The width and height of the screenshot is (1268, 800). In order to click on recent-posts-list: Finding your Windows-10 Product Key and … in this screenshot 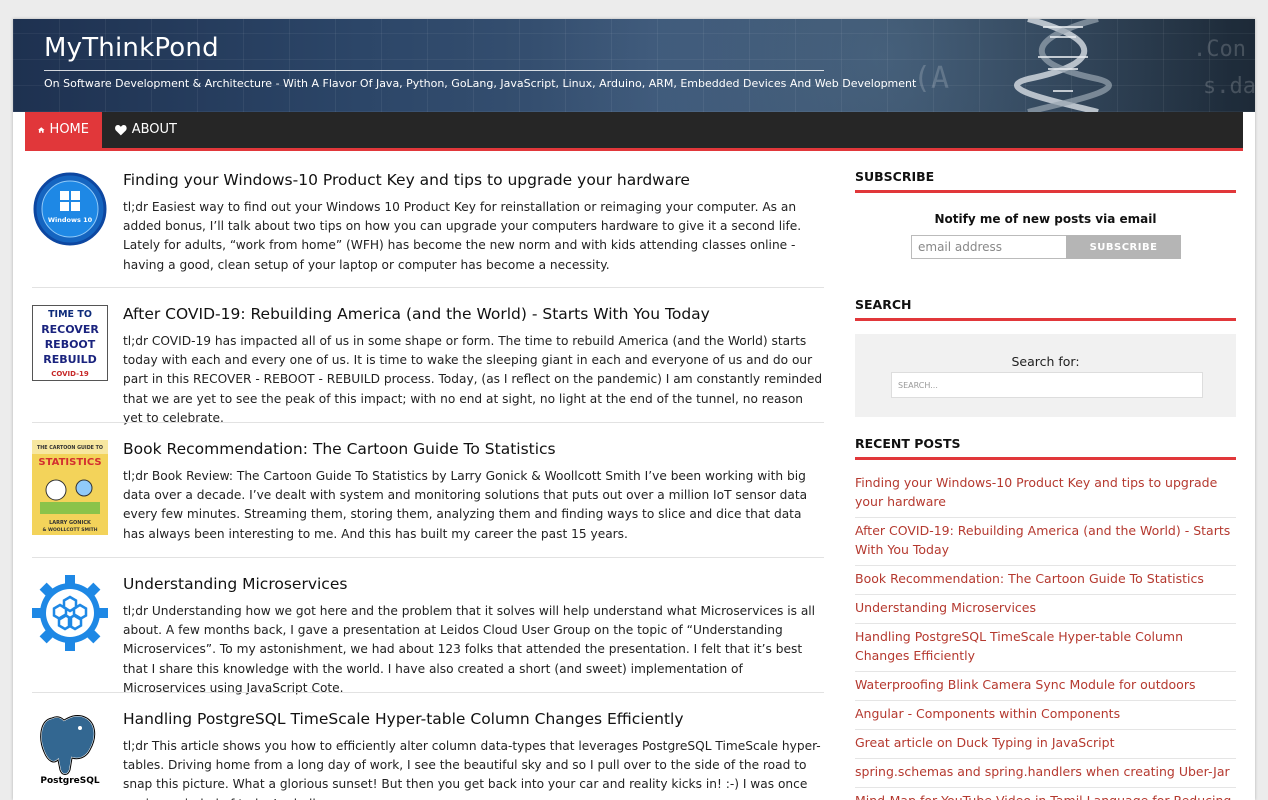, I will do `click(1045, 636)`.